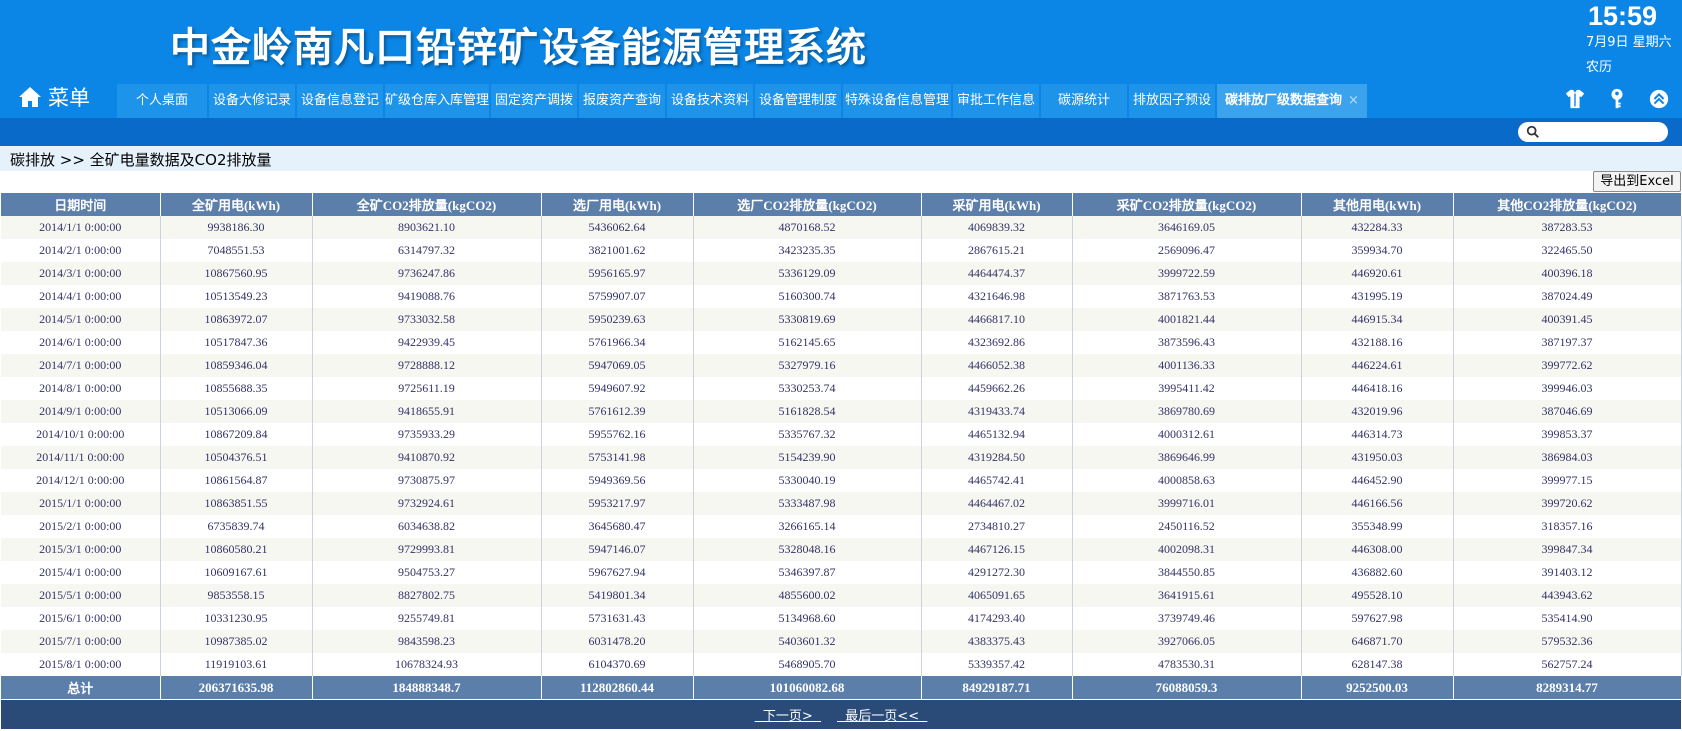 This screenshot has width=1682, height=731. Describe the element at coordinates (427, 319) in the screenshot. I see `table-cell: 9733032.58` at that location.